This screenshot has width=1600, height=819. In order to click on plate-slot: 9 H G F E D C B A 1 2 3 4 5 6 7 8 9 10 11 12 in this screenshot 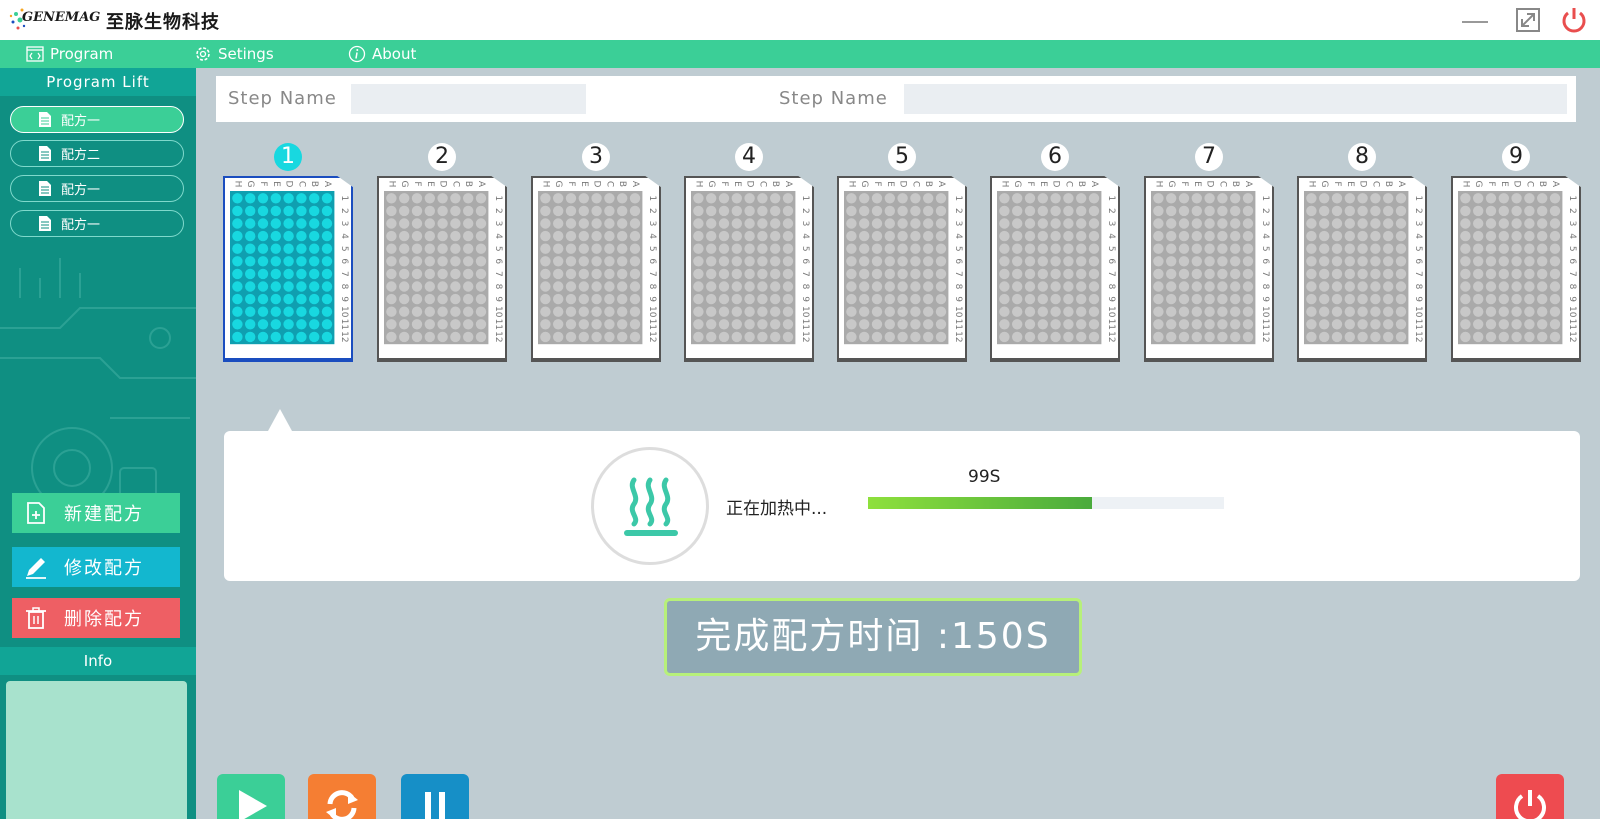, I will do `click(1516, 253)`.